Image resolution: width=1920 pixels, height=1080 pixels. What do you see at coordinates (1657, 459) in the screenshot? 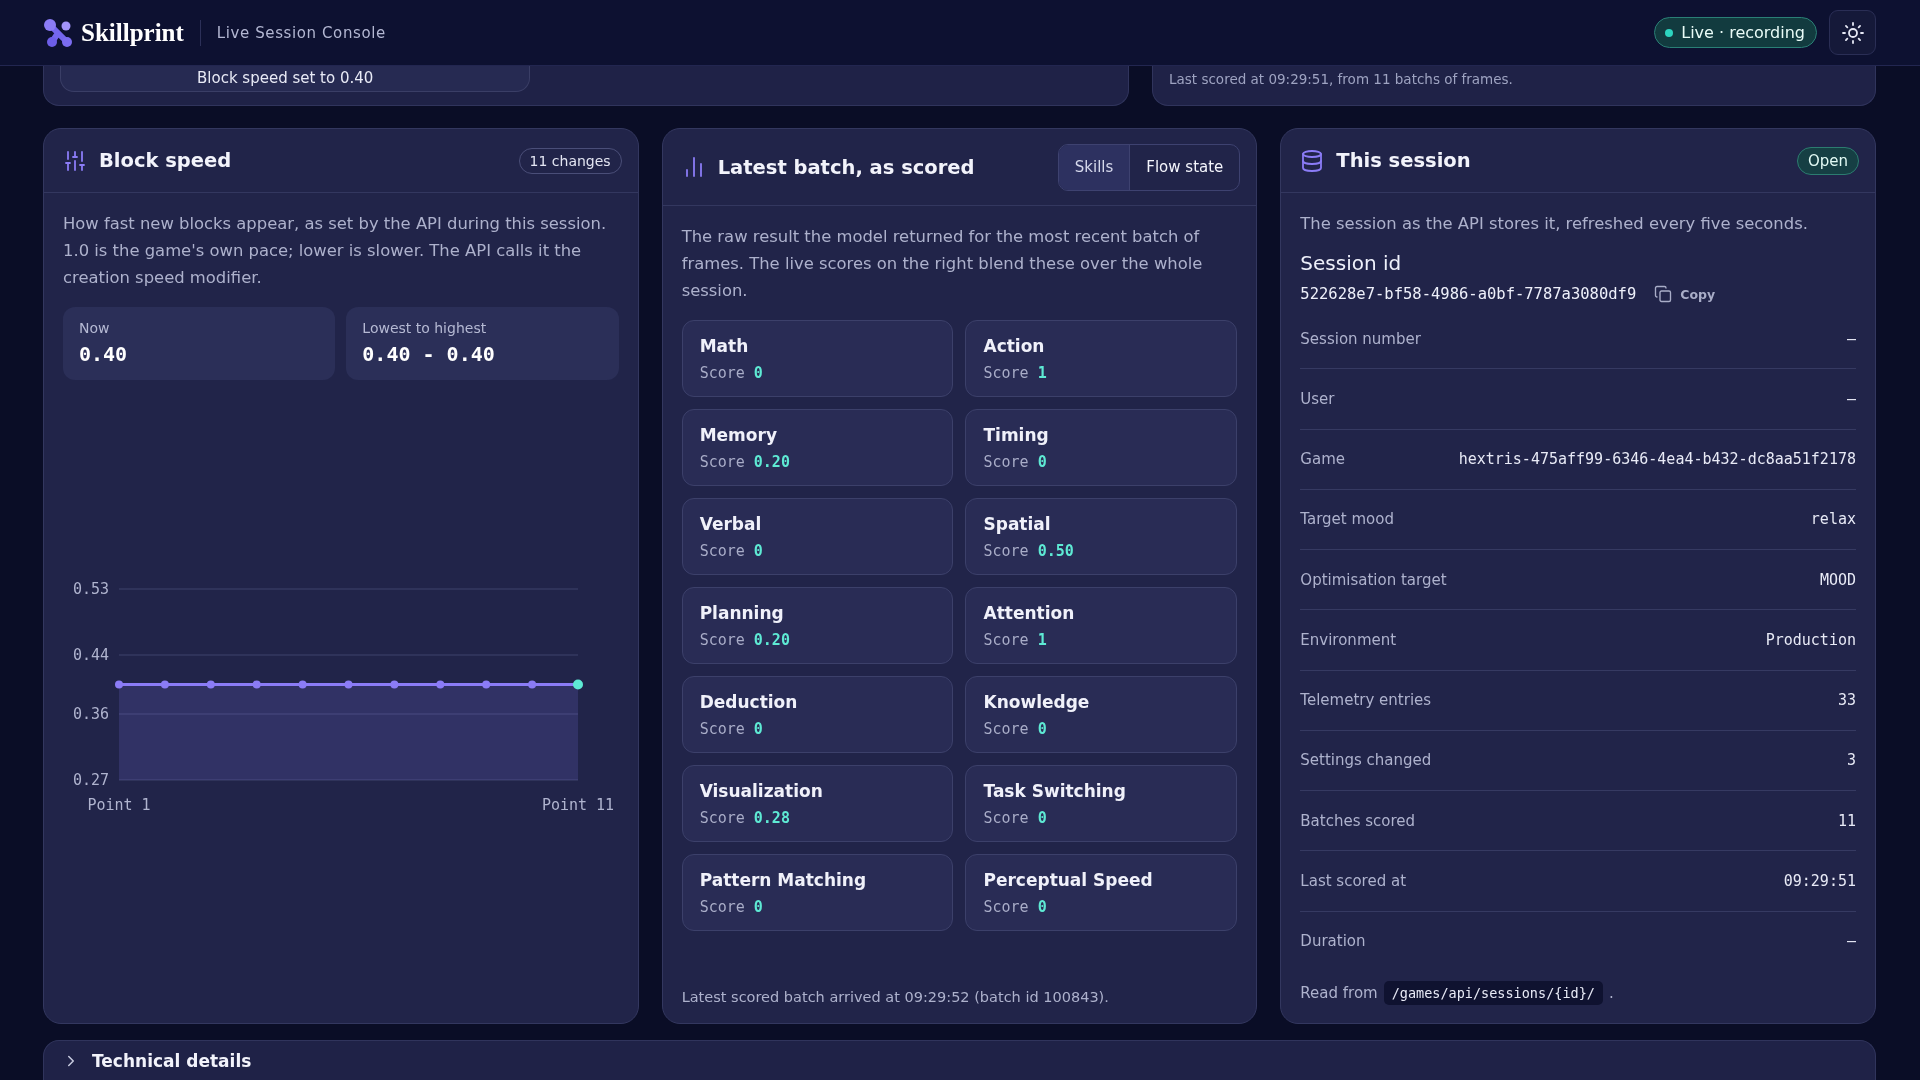
I see `field-value: hextris-475aff99-6346-4ea4-b432-dc8aa51f2178` at bounding box center [1657, 459].